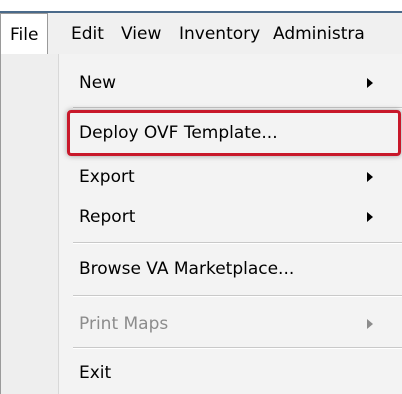 This screenshot has width=402, height=394. I want to click on menu-edit: Edit, so click(87, 34).